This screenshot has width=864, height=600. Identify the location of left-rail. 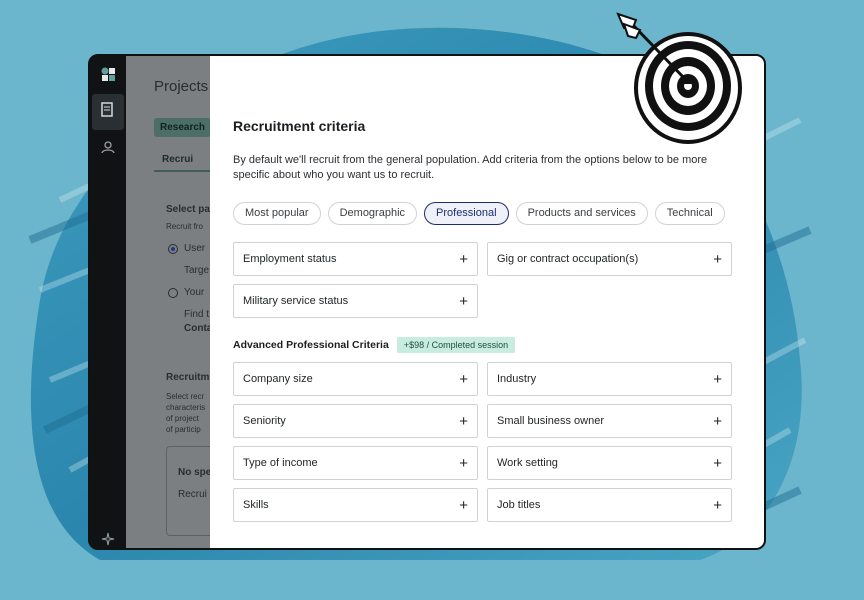
(108, 302).